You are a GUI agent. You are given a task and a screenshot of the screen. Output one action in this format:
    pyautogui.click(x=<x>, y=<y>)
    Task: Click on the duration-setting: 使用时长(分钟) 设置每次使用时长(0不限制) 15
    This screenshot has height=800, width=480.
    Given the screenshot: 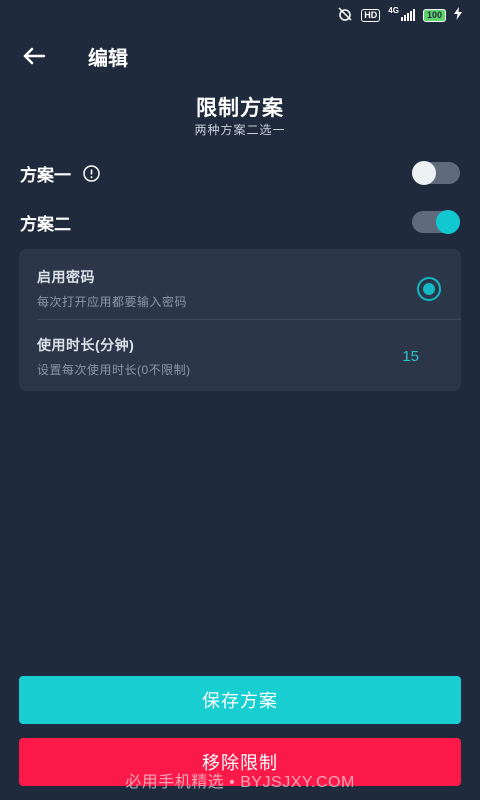 What is the action you would take?
    pyautogui.click(x=240, y=356)
    